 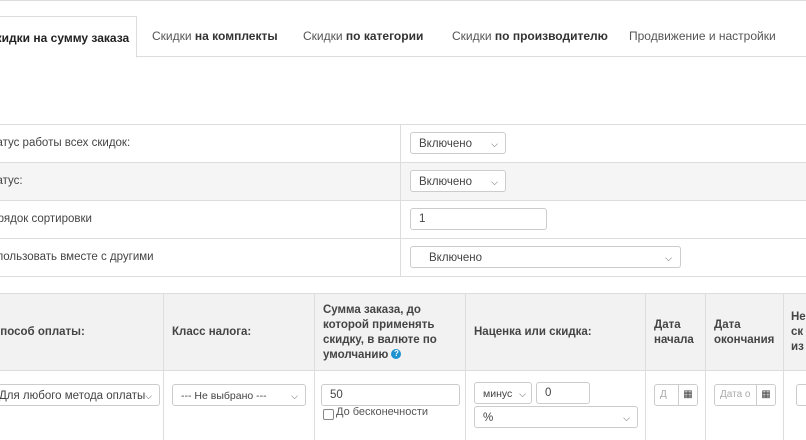 I want to click on setting-label: Использовать вместе с другими, so click(x=77, y=257).